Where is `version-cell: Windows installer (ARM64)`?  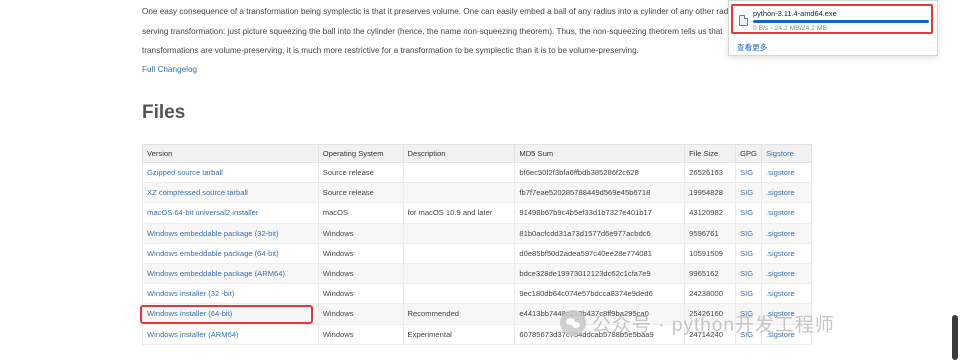 version-cell: Windows installer (ARM64) is located at coordinates (230, 334).